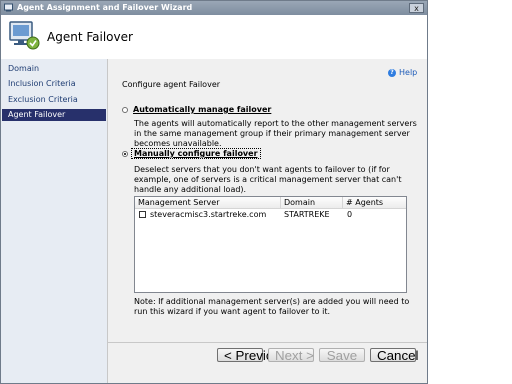 The height and width of the screenshot is (384, 512). What do you see at coordinates (392, 72) in the screenshot?
I see `help-icon: ?` at bounding box center [392, 72].